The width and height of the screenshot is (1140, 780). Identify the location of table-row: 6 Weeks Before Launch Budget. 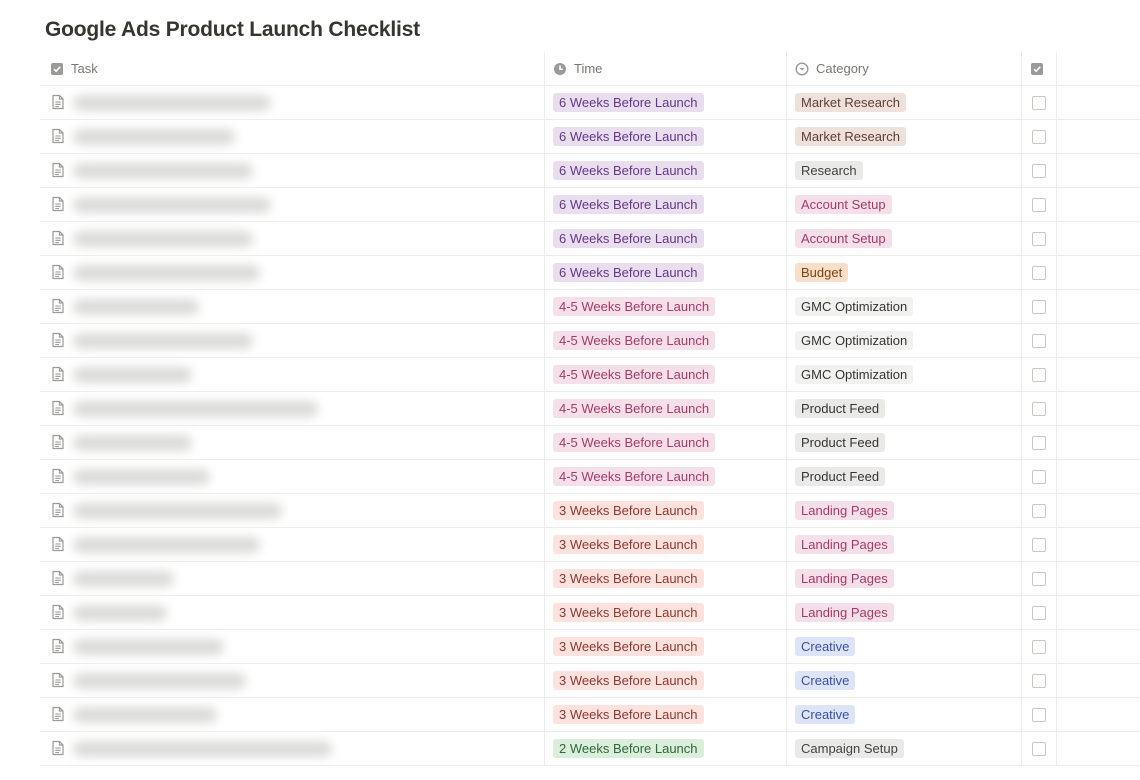
(590, 273).